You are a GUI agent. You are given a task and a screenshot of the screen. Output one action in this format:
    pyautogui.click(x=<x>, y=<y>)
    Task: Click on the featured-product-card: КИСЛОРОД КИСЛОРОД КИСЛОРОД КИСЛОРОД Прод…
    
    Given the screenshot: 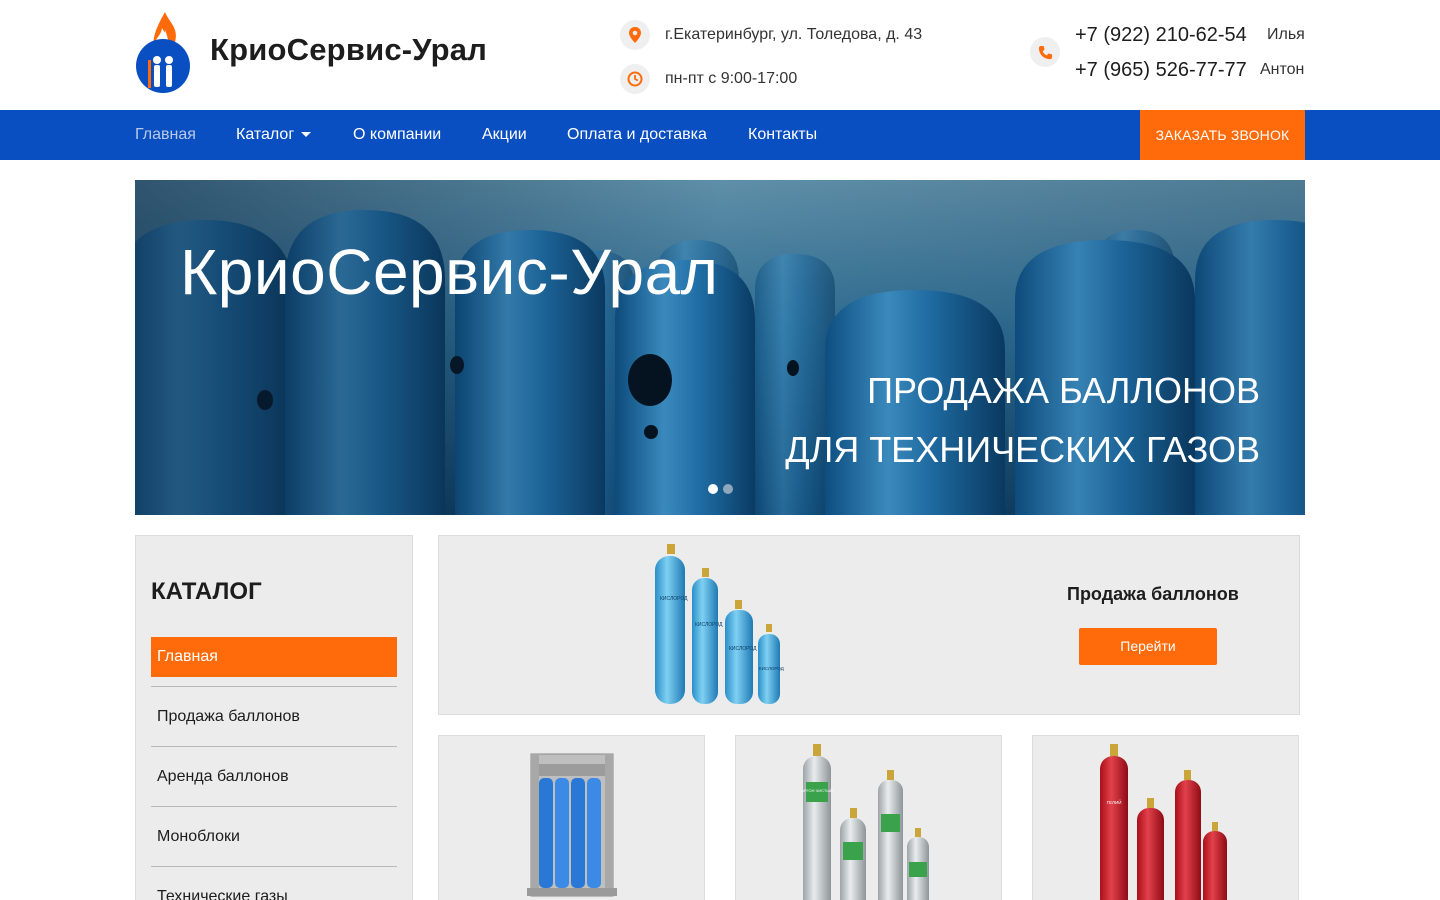 What is the action you would take?
    pyautogui.click(x=869, y=625)
    